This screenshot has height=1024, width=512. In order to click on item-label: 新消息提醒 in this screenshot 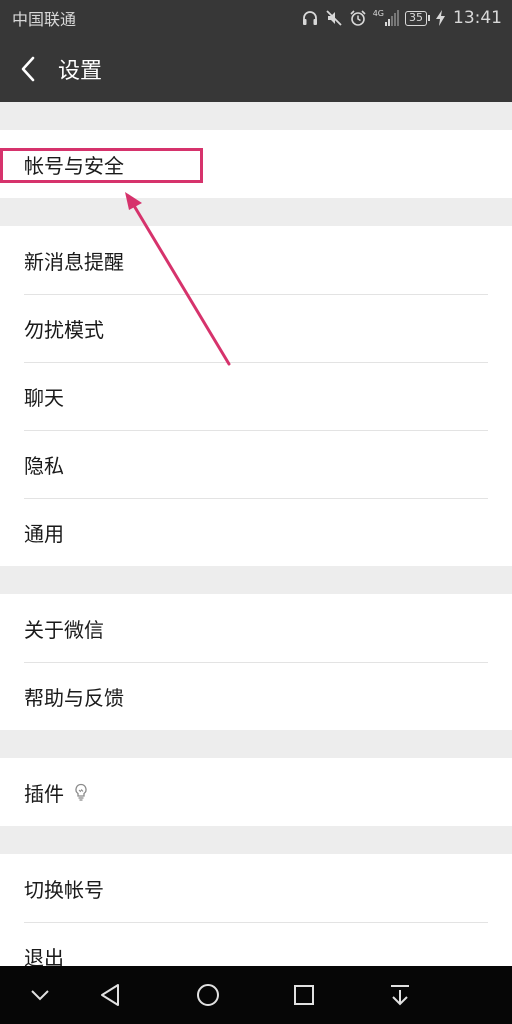, I will do `click(74, 261)`.